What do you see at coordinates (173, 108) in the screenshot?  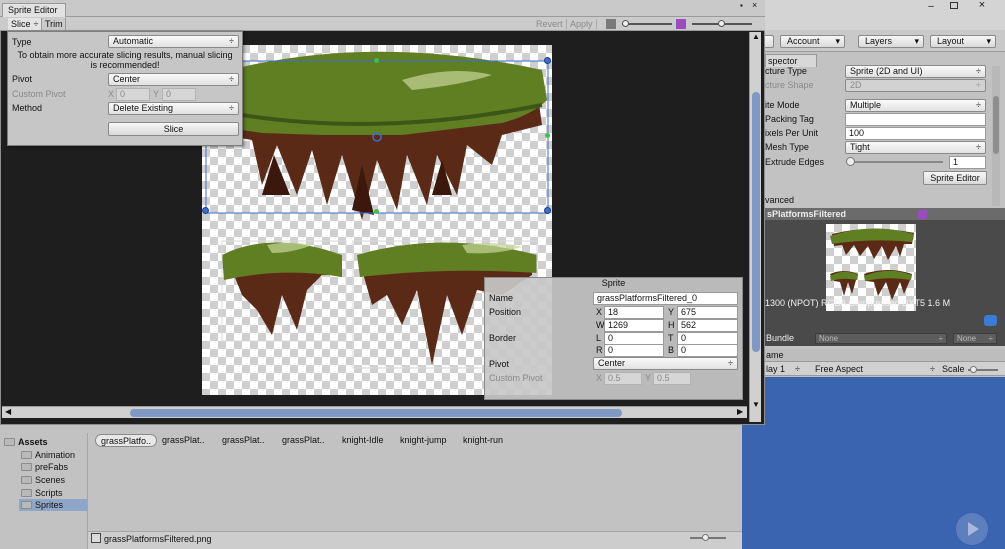 I see `slice-method-dropdown: Delete Existing ÷` at bounding box center [173, 108].